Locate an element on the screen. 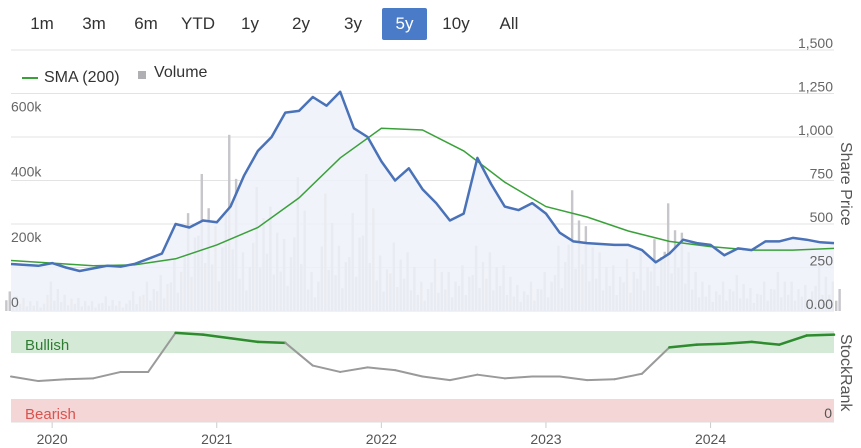  price-tick-label: 1,500 is located at coordinates (815, 43).